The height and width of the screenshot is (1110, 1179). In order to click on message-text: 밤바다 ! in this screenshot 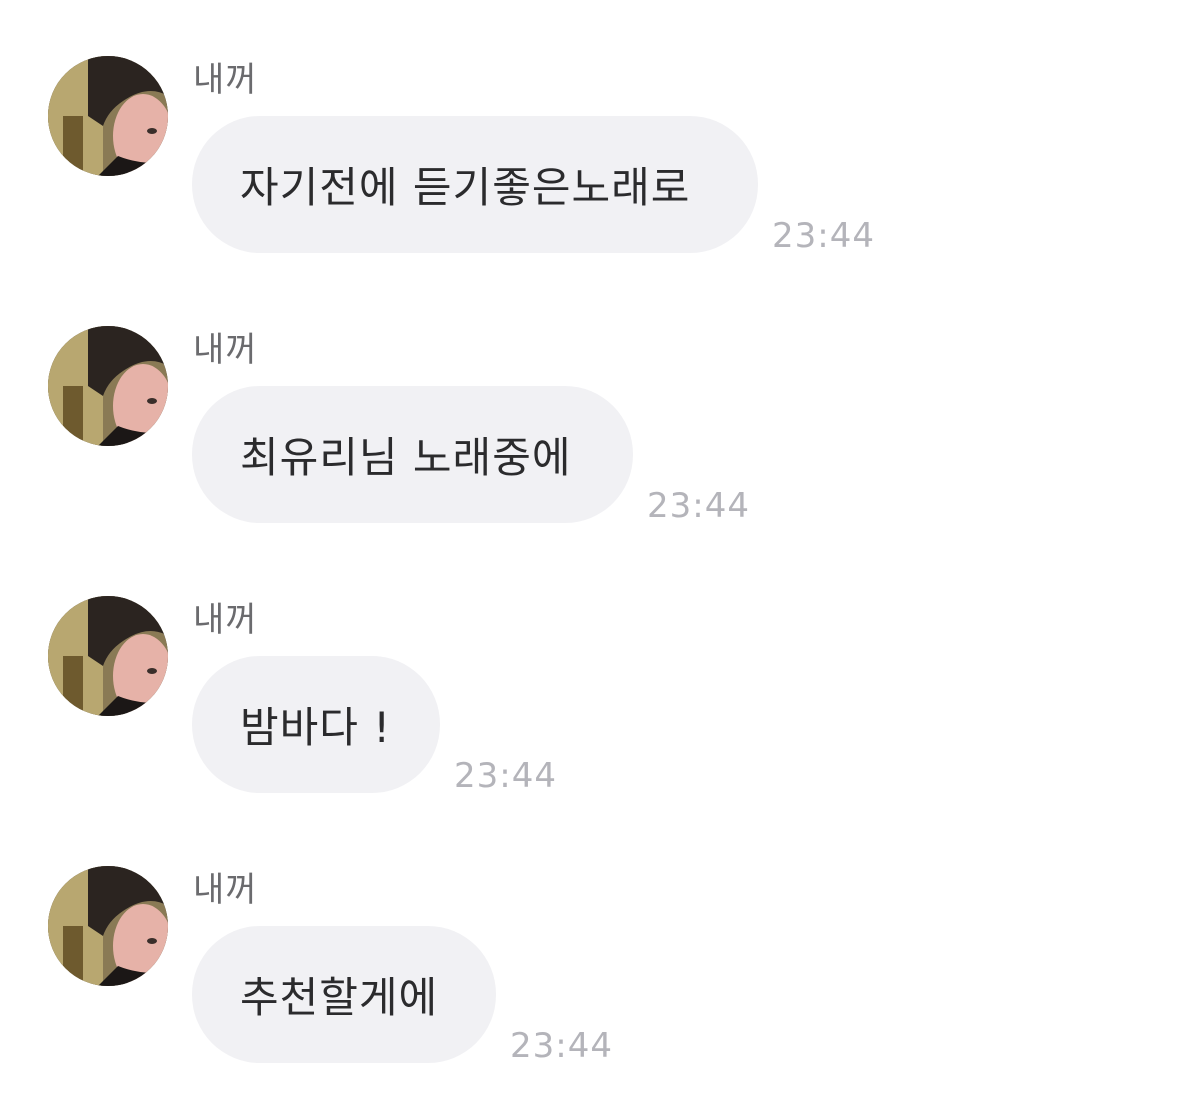, I will do `click(316, 727)`.